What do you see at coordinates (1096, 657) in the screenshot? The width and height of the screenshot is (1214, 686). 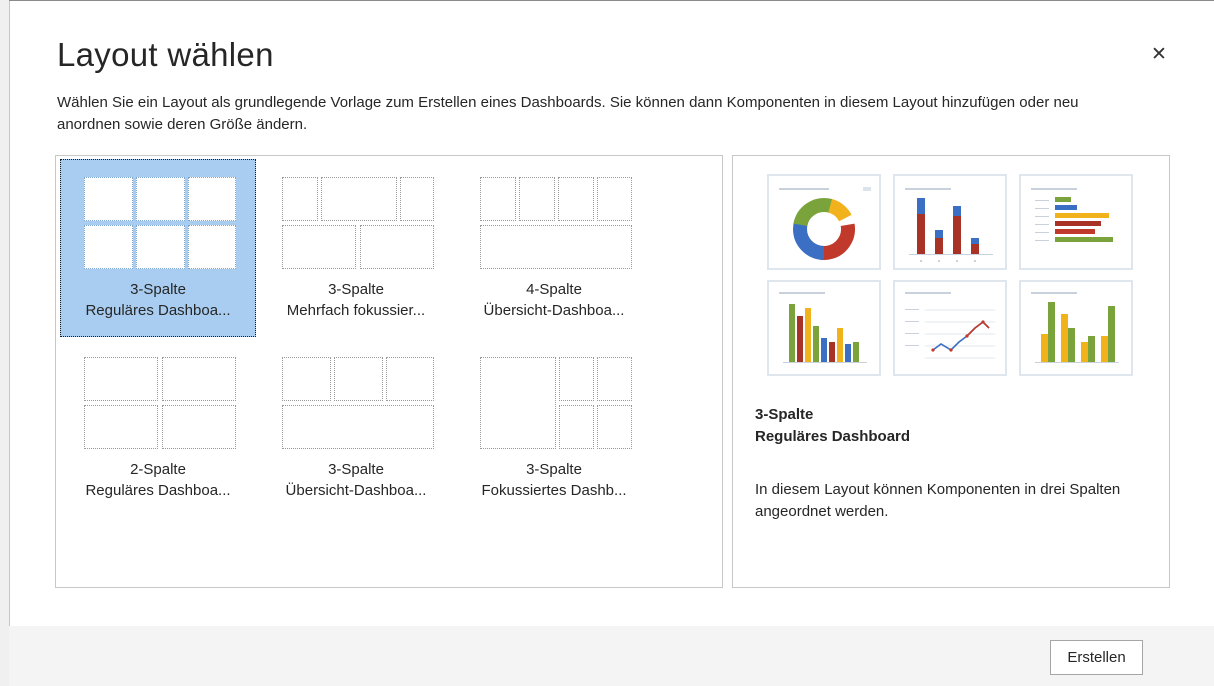 I see `create-button: Erstellen` at bounding box center [1096, 657].